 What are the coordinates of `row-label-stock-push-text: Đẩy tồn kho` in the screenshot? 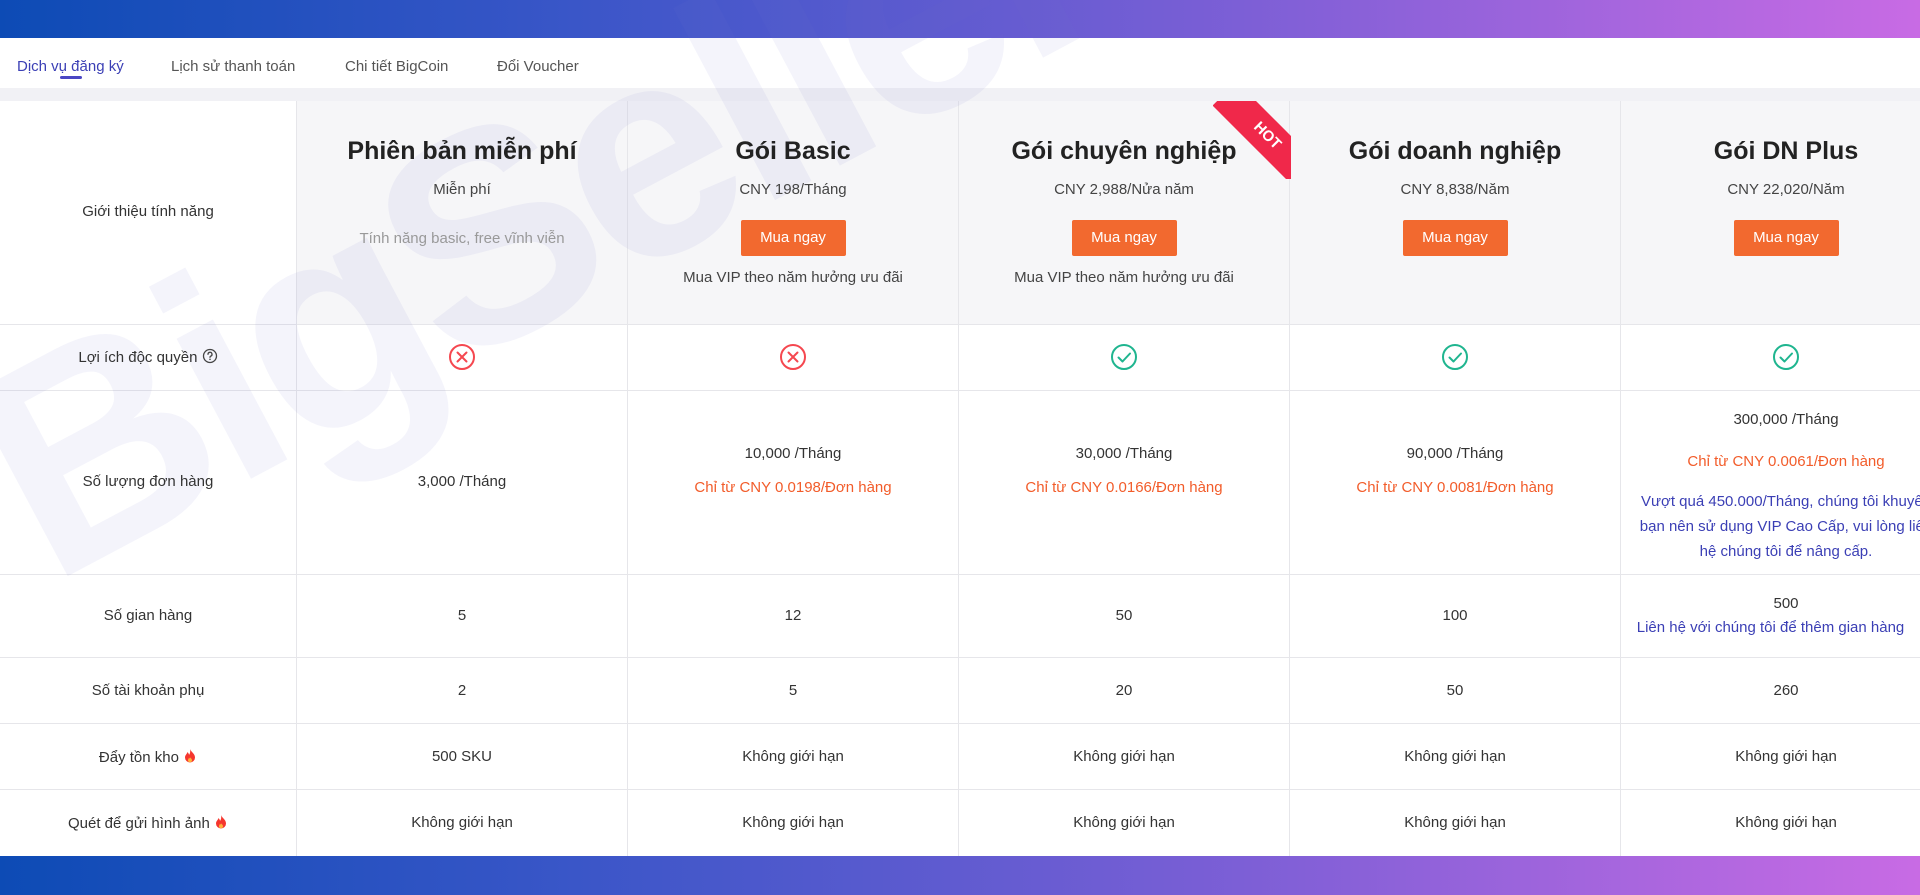 It's located at (138, 757).